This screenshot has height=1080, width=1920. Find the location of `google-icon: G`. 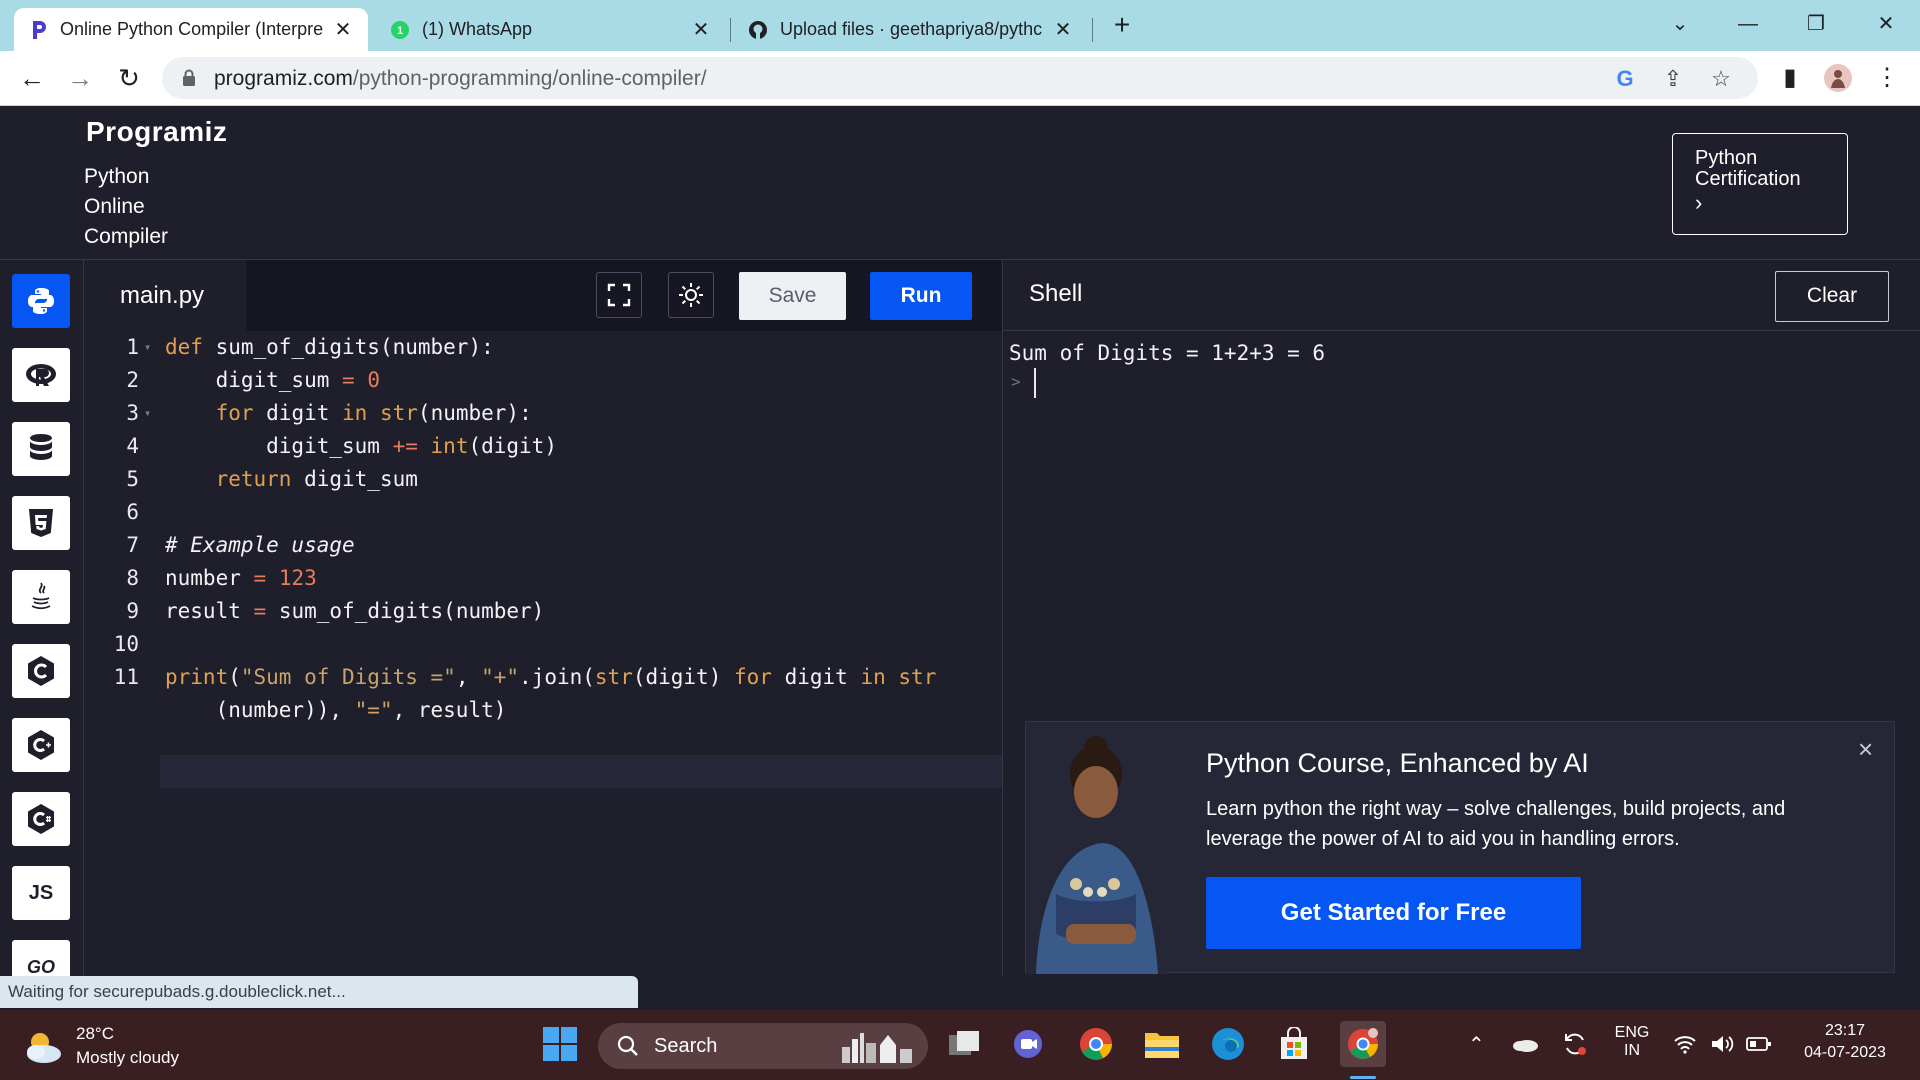

google-icon: G is located at coordinates (1625, 79).